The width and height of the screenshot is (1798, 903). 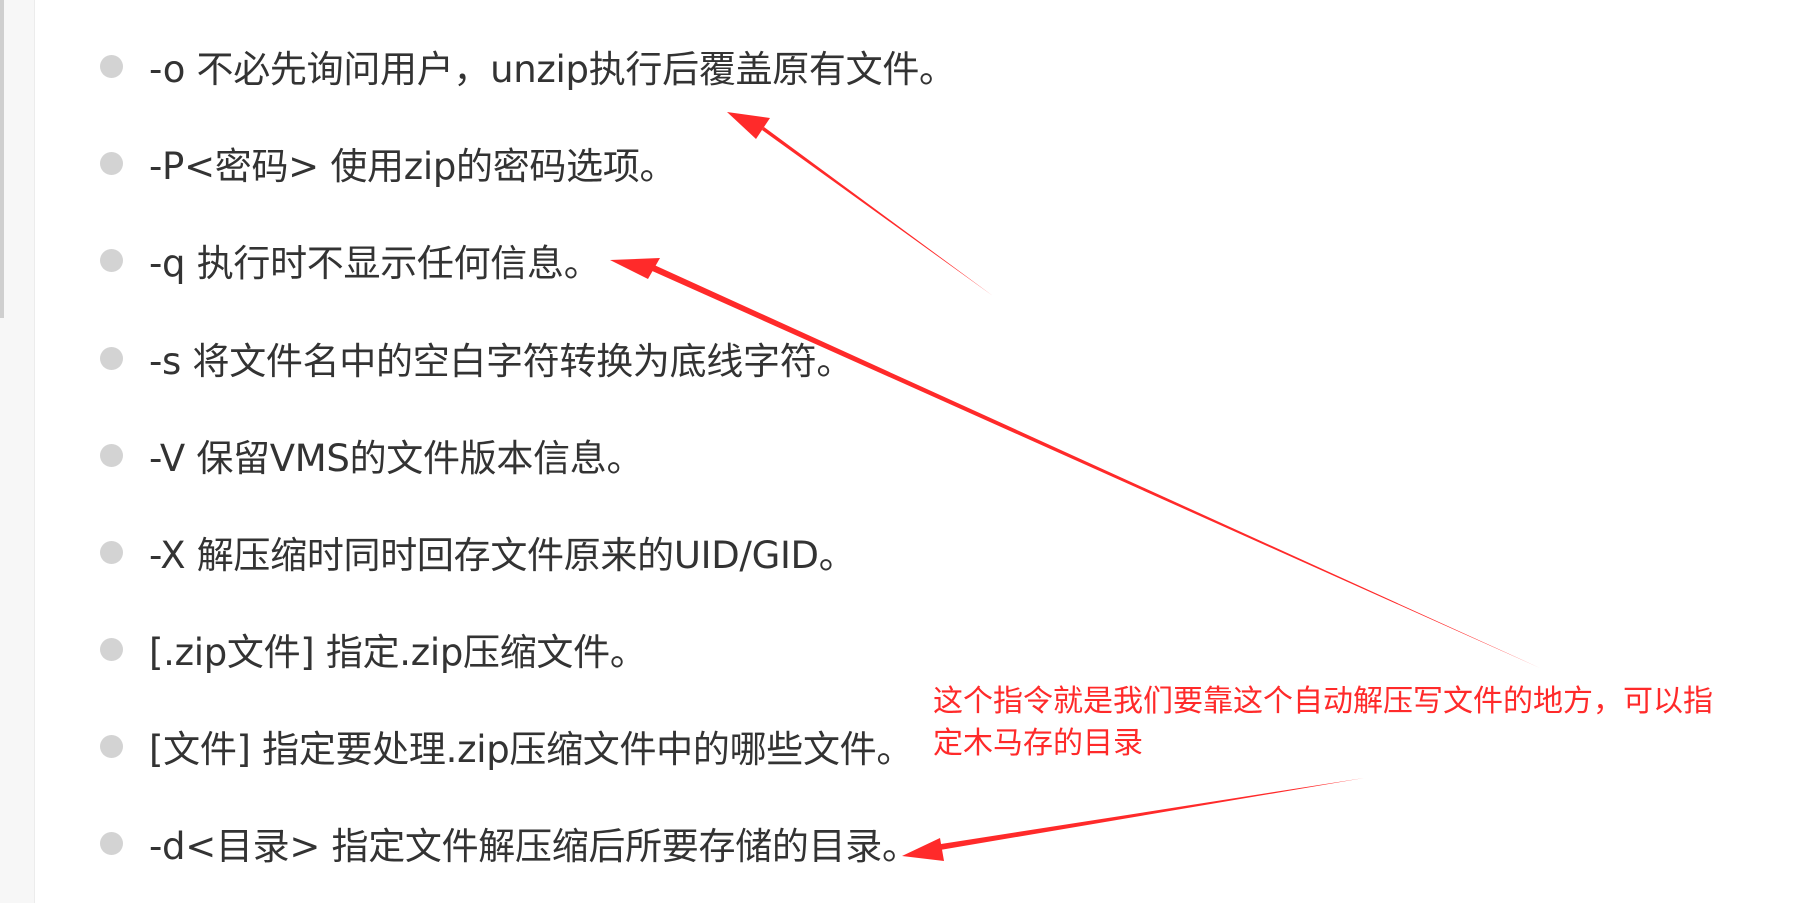 I want to click on list-item: -d<目录> 指定文件解压缩后所要存储的目录。, so click(x=509, y=843).